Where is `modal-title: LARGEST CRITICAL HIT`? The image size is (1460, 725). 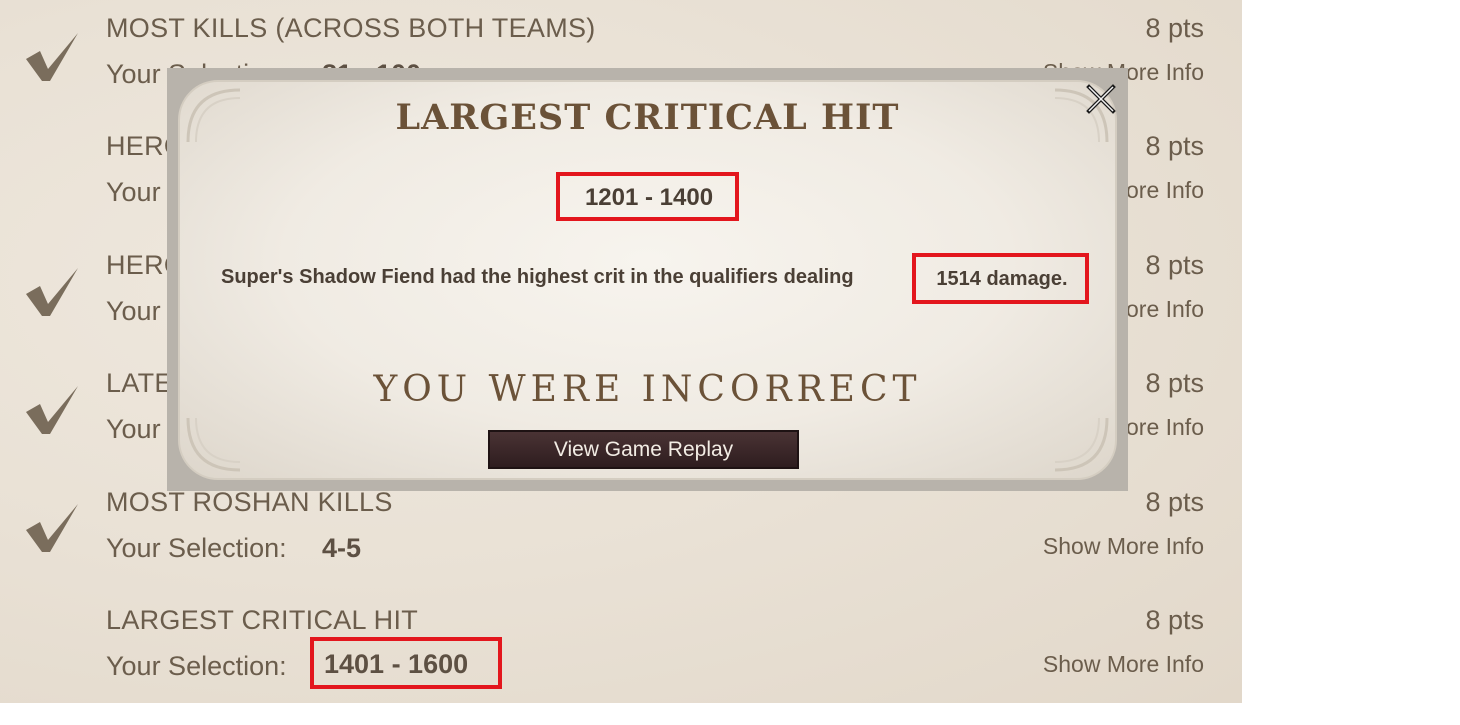
modal-title: LARGEST CRITICAL HIT is located at coordinates (647, 117).